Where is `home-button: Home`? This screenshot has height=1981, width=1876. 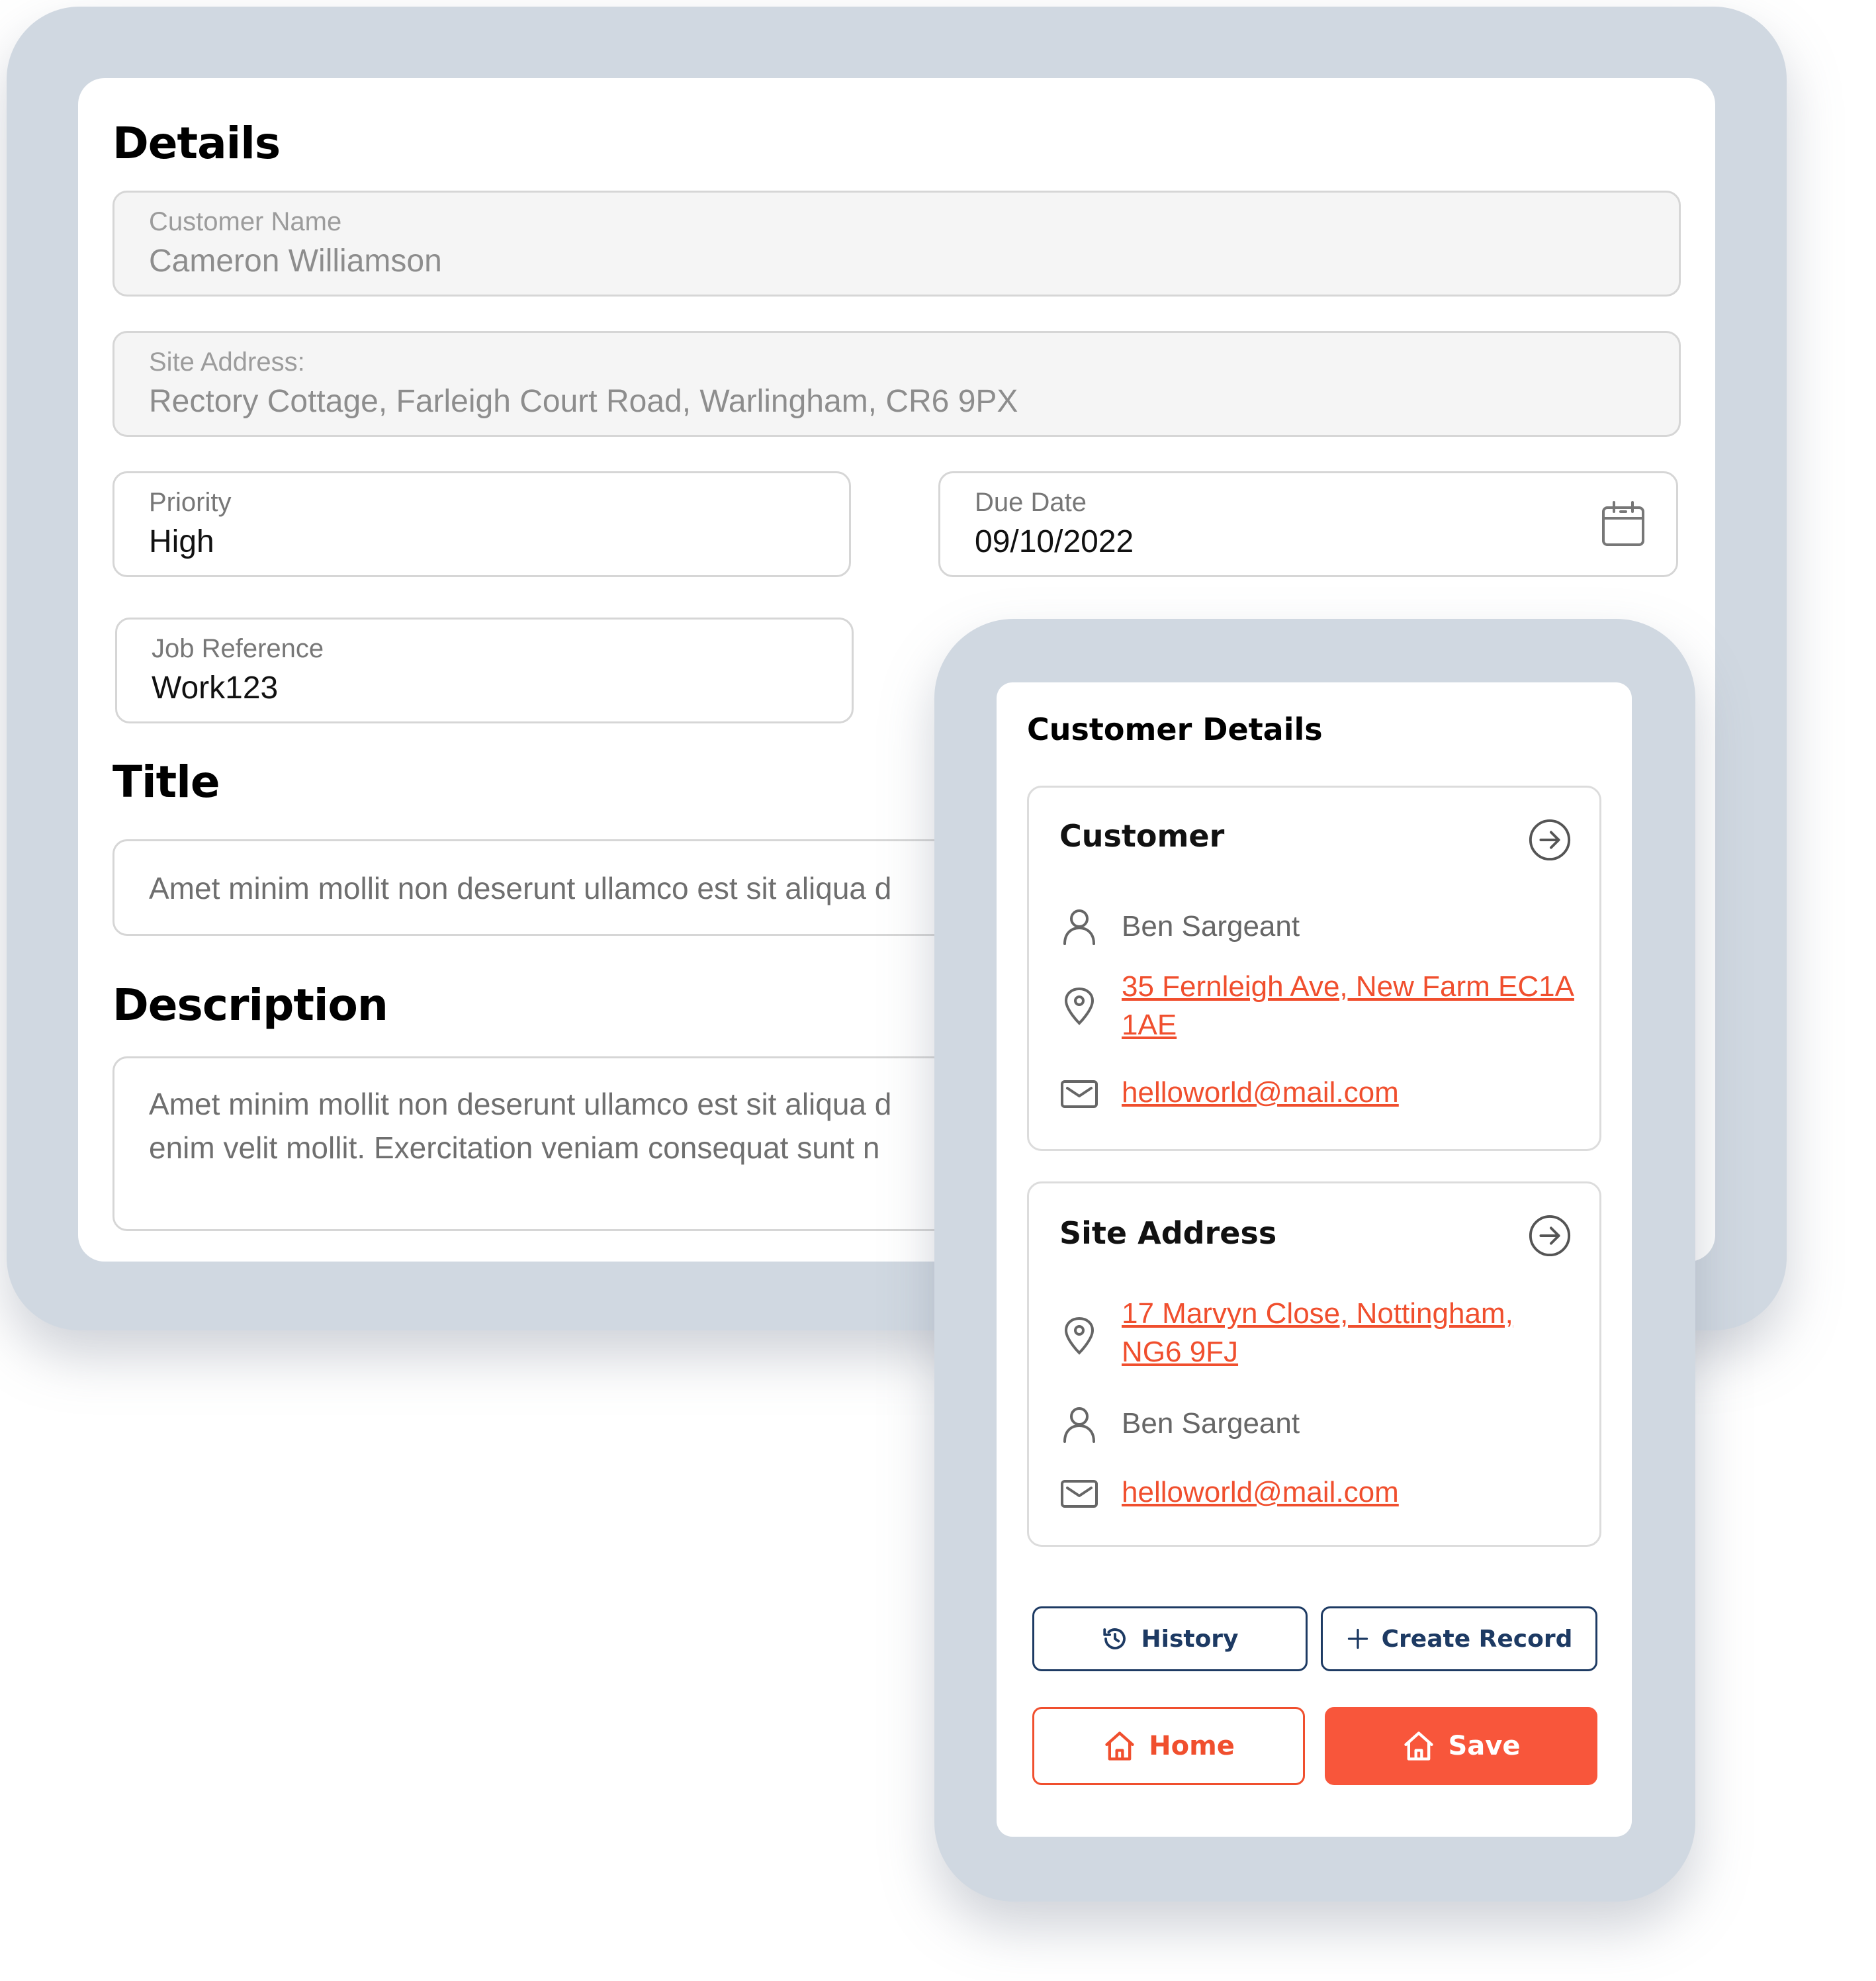
home-button: Home is located at coordinates (1168, 1746).